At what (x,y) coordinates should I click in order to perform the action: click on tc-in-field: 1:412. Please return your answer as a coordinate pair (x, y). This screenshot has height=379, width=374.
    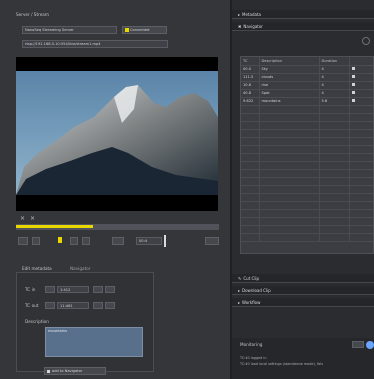
    Looking at the image, I should click on (73, 289).